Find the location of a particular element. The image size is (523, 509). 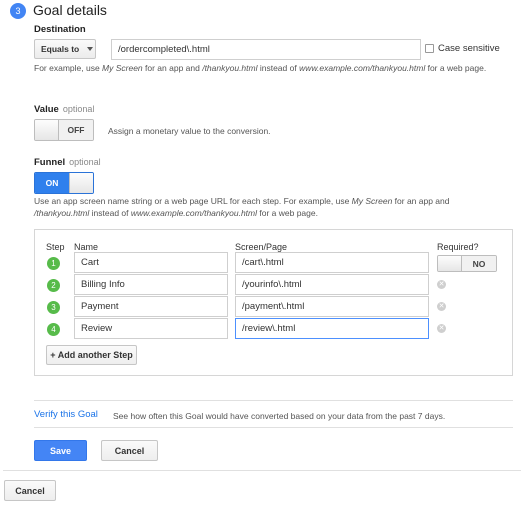

funnel-toggle: ON is located at coordinates (64, 183).